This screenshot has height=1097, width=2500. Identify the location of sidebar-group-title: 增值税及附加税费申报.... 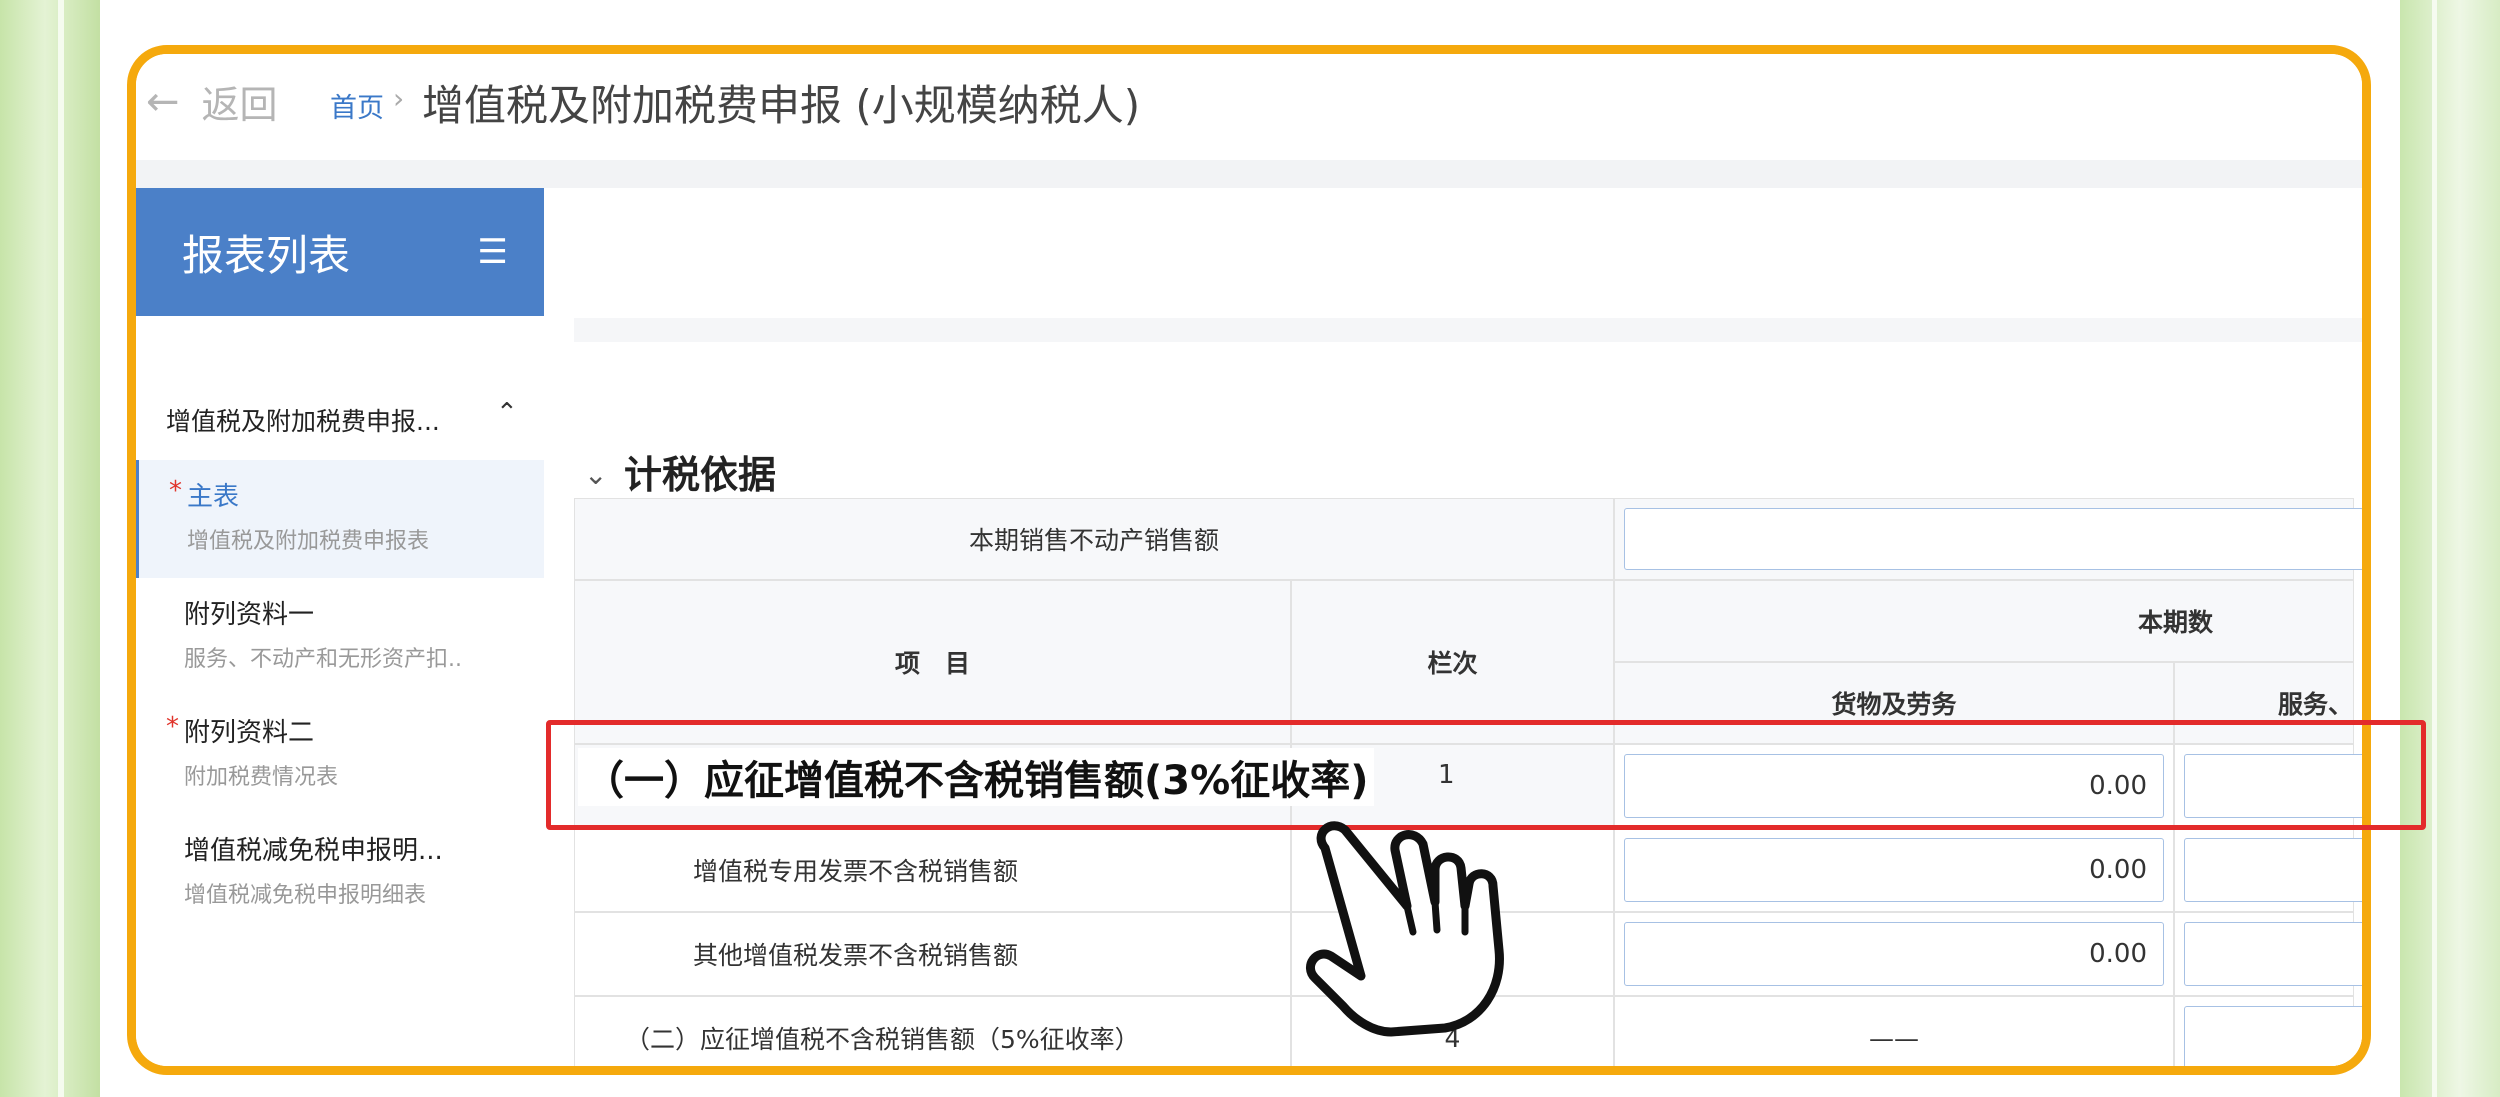
(303, 420).